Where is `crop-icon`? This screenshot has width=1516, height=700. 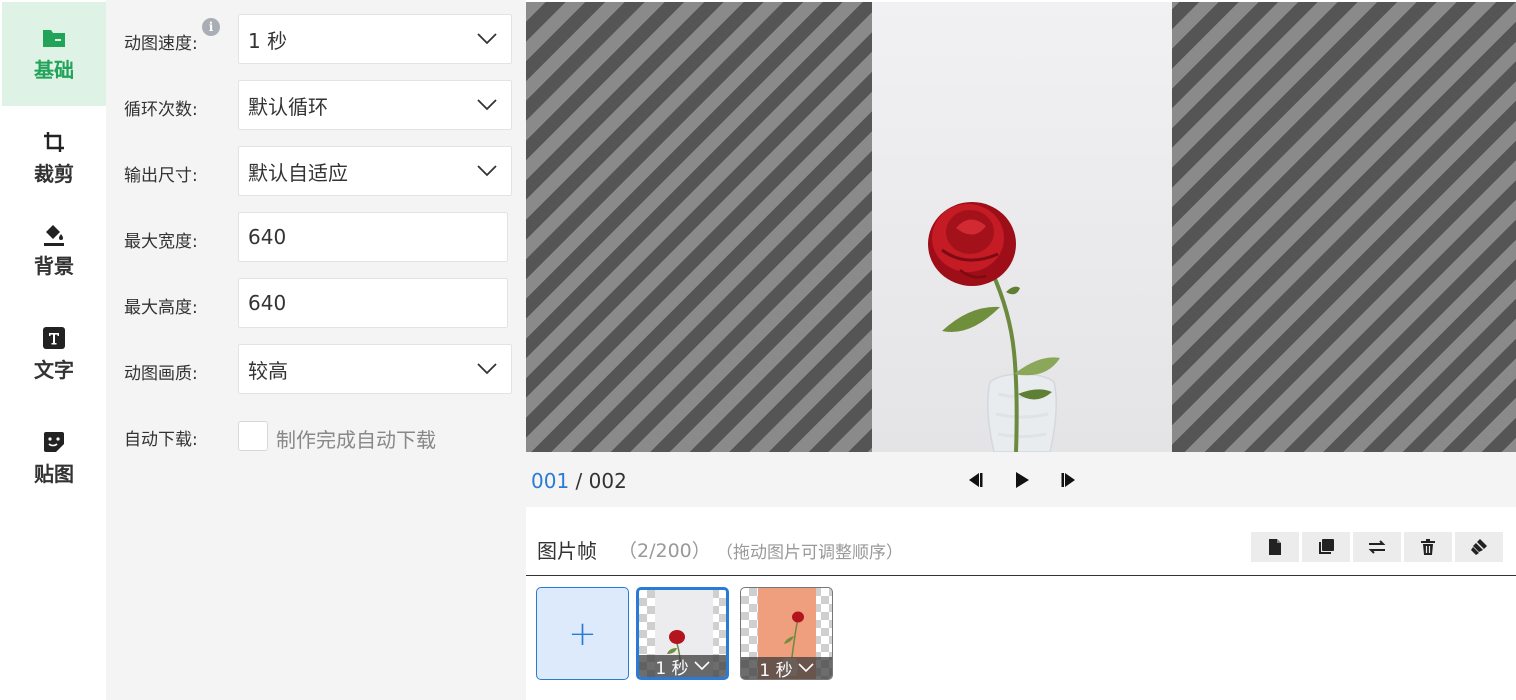 crop-icon is located at coordinates (54, 142).